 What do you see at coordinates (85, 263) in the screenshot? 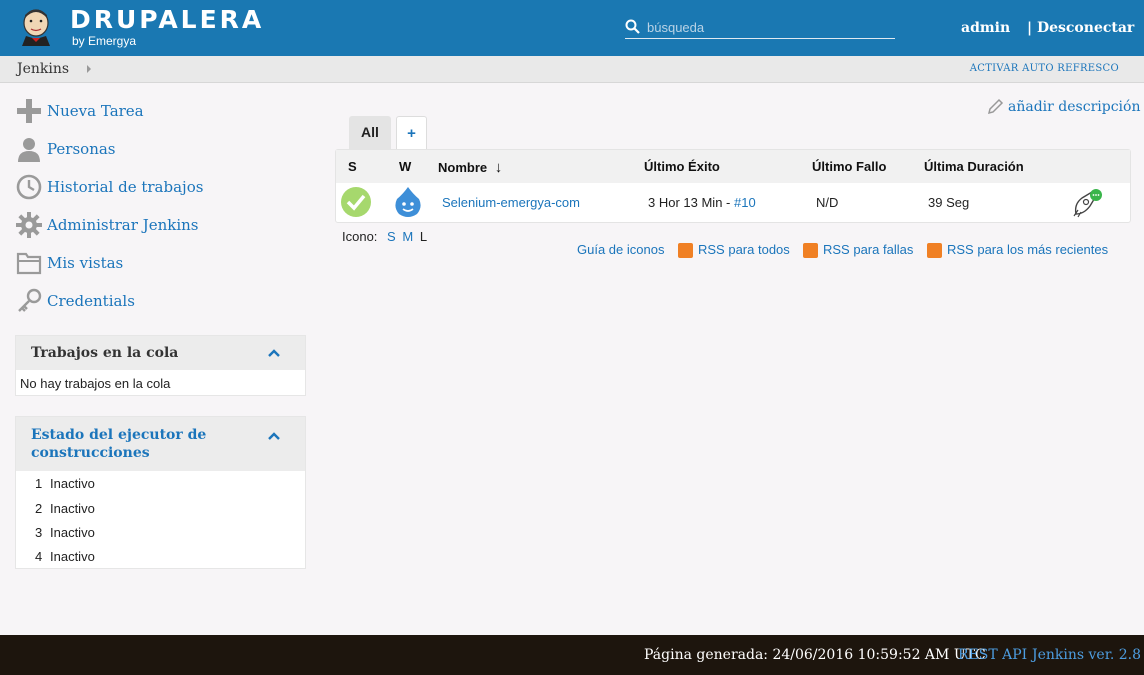
I see `sidebar-item-label: Mis vistas` at bounding box center [85, 263].